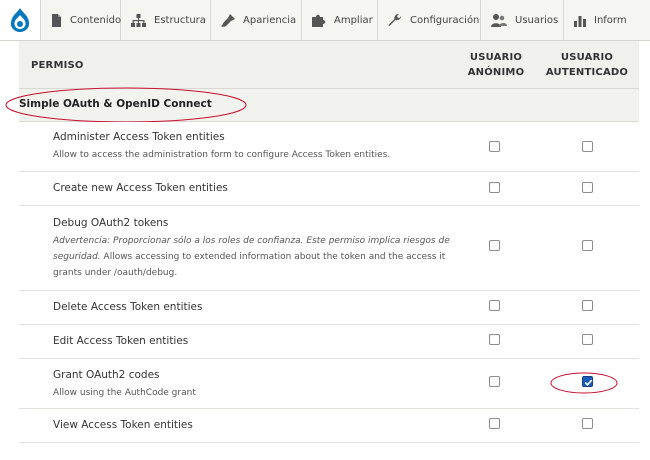 This screenshot has height=460, width=650. Describe the element at coordinates (499, 20) in the screenshot. I see `people-icon` at that location.